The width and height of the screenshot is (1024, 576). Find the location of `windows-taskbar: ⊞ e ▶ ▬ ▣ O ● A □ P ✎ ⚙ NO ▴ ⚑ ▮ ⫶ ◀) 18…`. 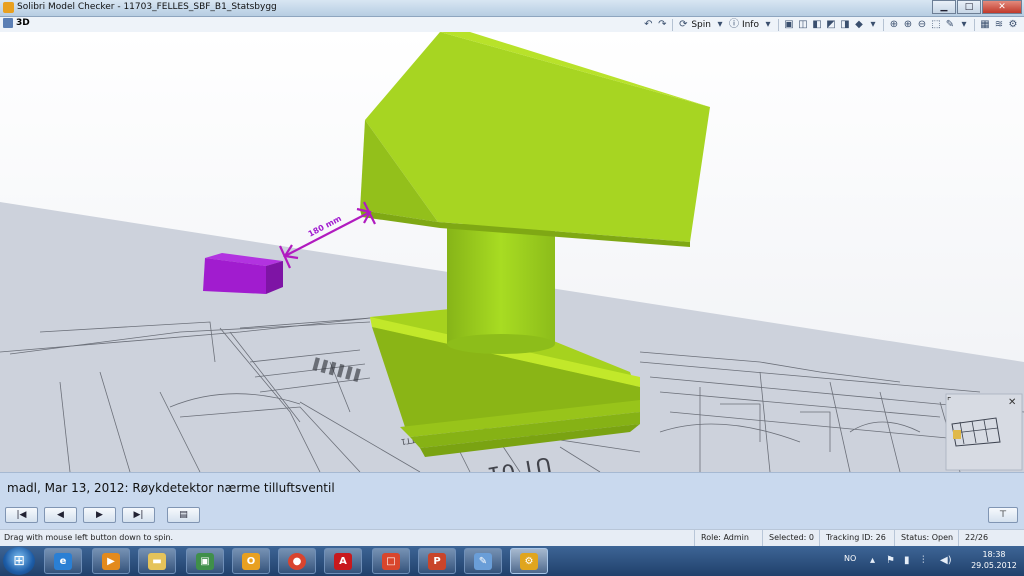

windows-taskbar: ⊞ e ▶ ▬ ▣ O ● A □ P ✎ ⚙ NO ▴ ⚑ ▮ ⫶ ◀) 18… is located at coordinates (512, 561).